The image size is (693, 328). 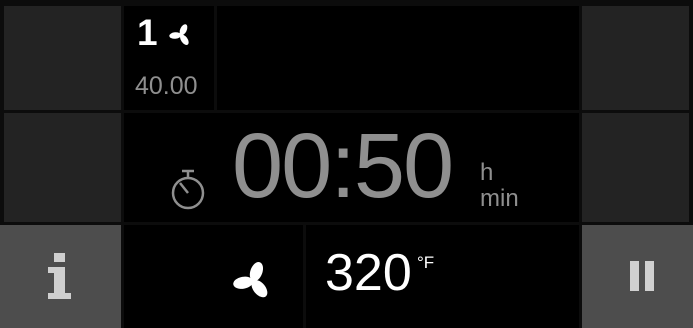 I want to click on pause-icon, so click(x=642, y=276).